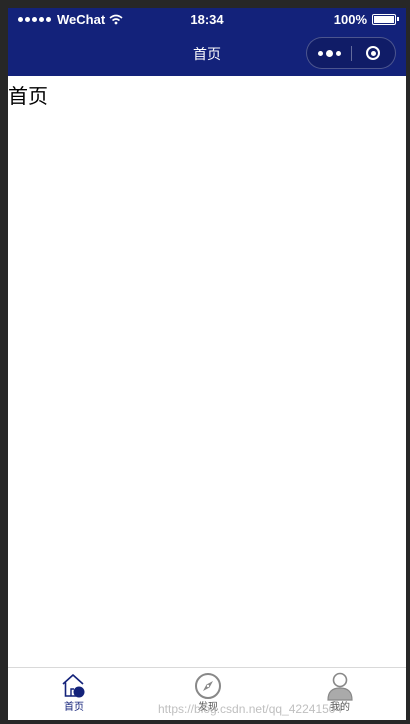 Image resolution: width=410 pixels, height=724 pixels. I want to click on tab-home: 首页, so click(74, 695).